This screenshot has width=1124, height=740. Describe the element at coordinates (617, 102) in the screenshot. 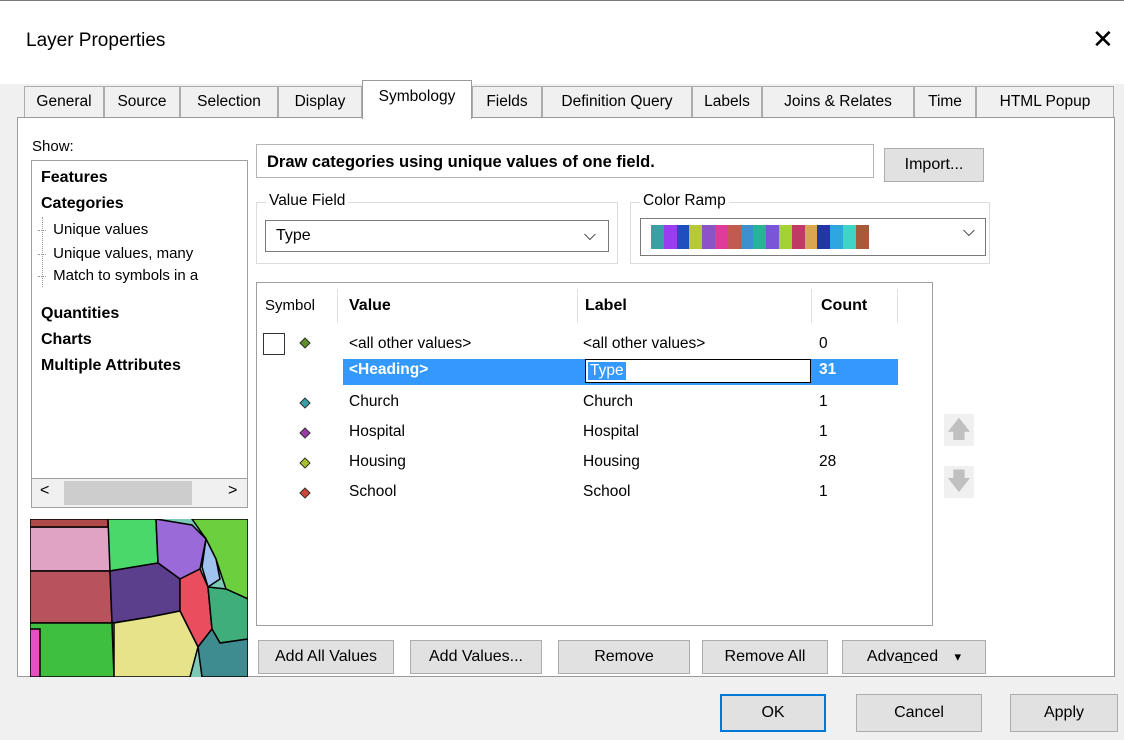

I see `tab-definition-query: Definition Query` at that location.